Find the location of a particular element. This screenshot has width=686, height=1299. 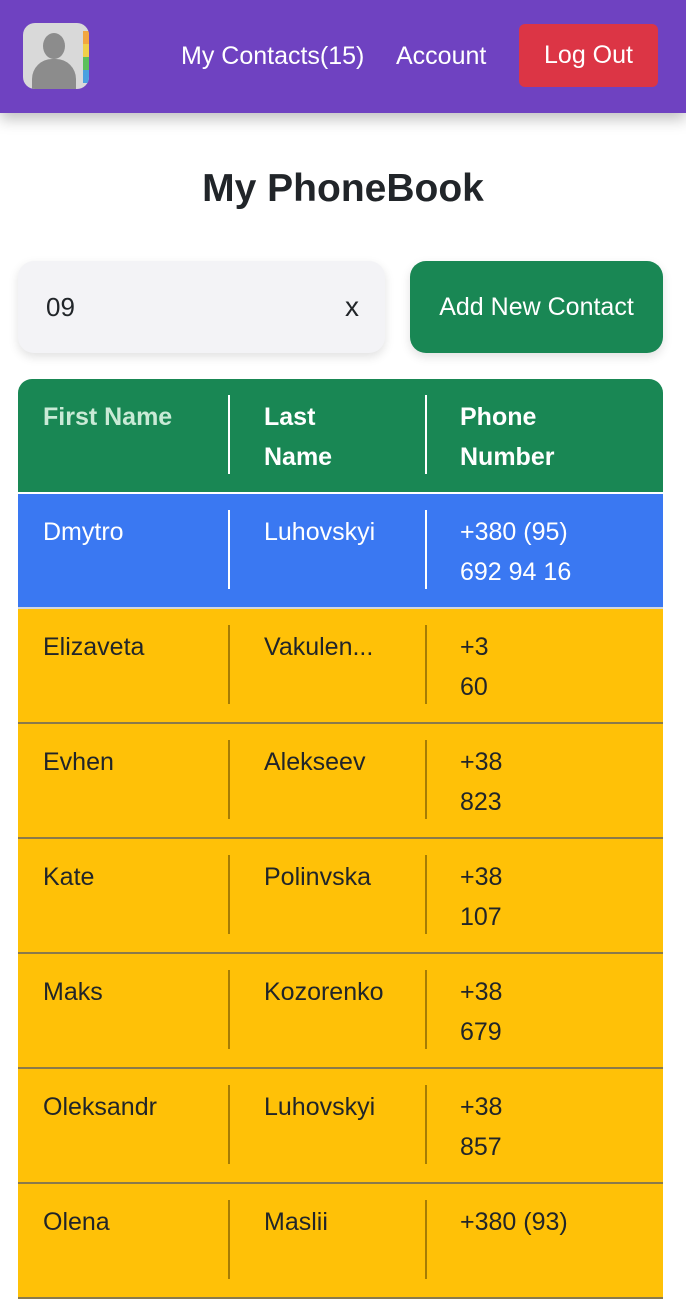

nav-my-contacts-link: My Contacts(15) is located at coordinates (272, 56).